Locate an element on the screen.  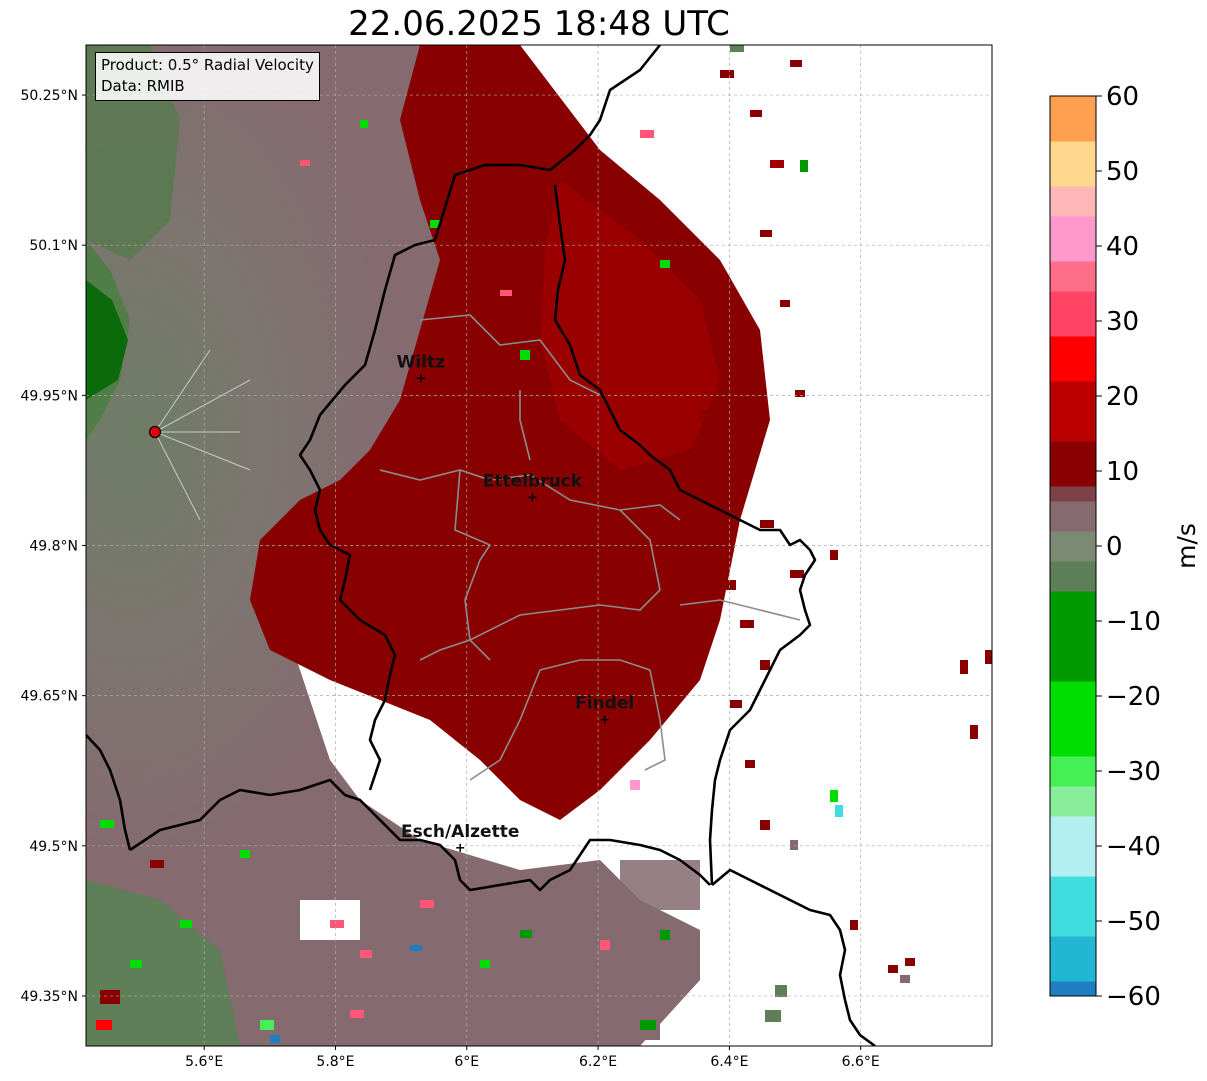
colorbar-tick-label: 0 is located at coordinates (1114, 547).